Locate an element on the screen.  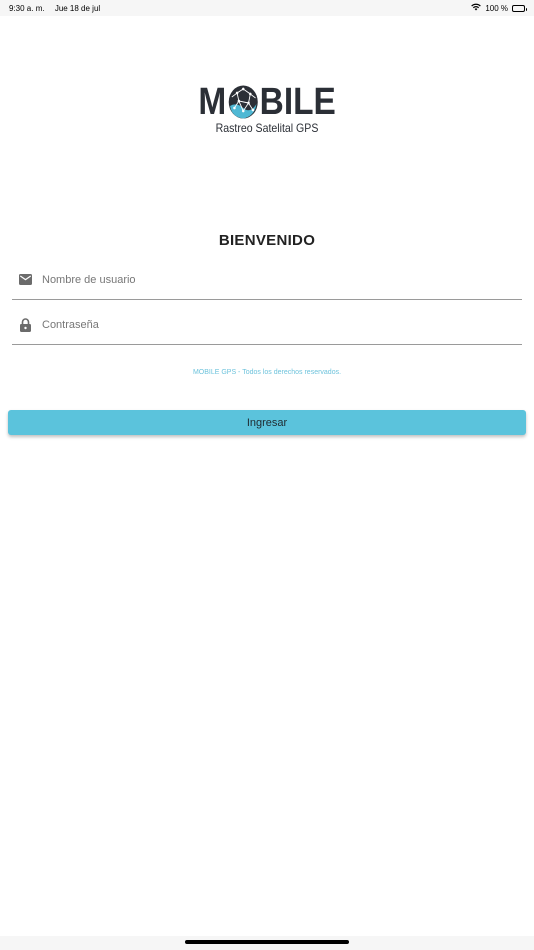
logo-wordmark: M BILE is located at coordinates (266, 102).